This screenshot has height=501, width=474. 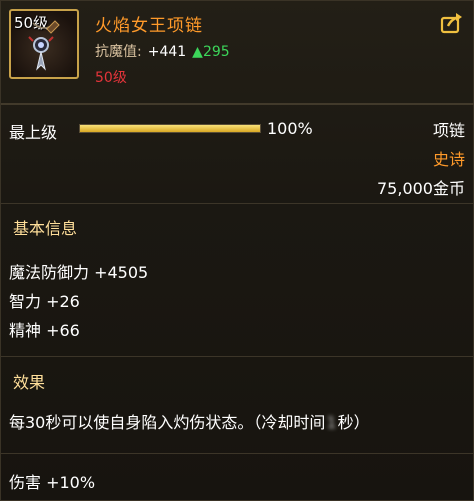 What do you see at coordinates (421, 188) in the screenshot?
I see `item-price: 75,000金币` at bounding box center [421, 188].